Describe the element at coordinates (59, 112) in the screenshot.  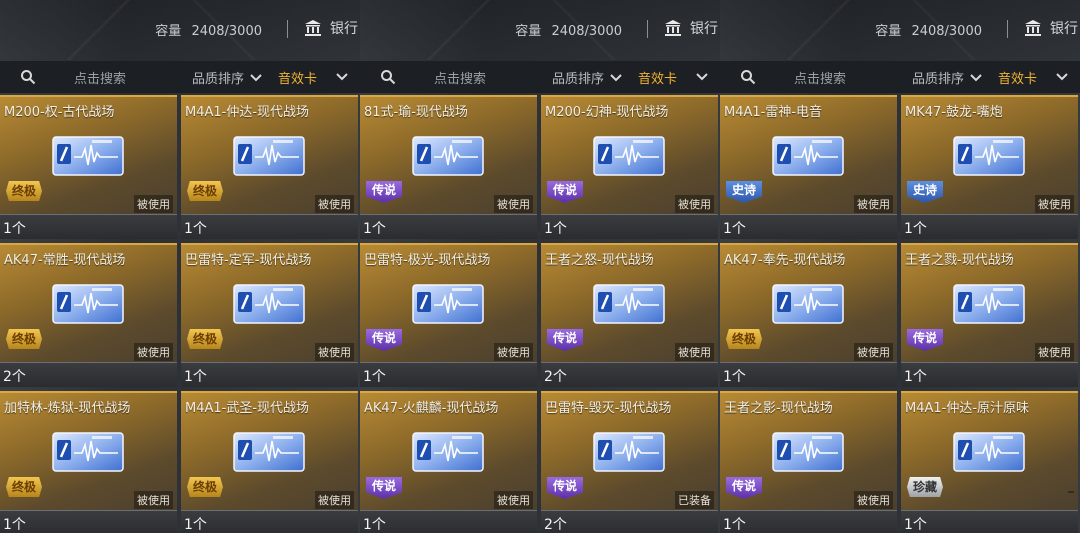
I see `item-title: M200-权-古代战场` at that location.